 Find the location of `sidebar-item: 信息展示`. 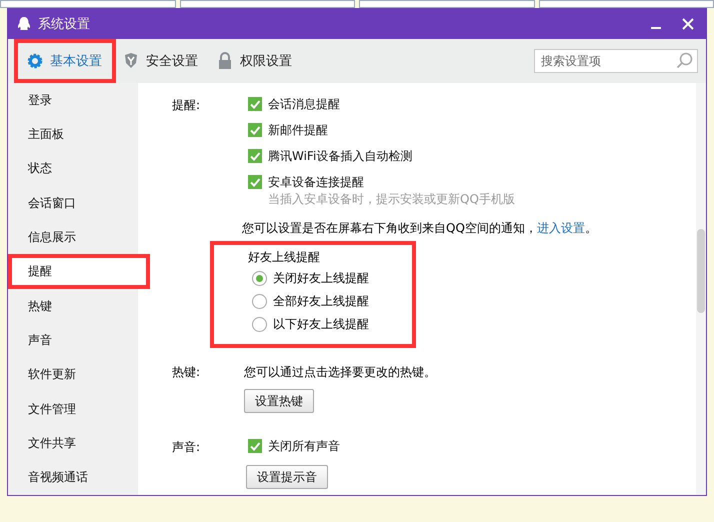

sidebar-item: 信息展示 is located at coordinates (73, 237).